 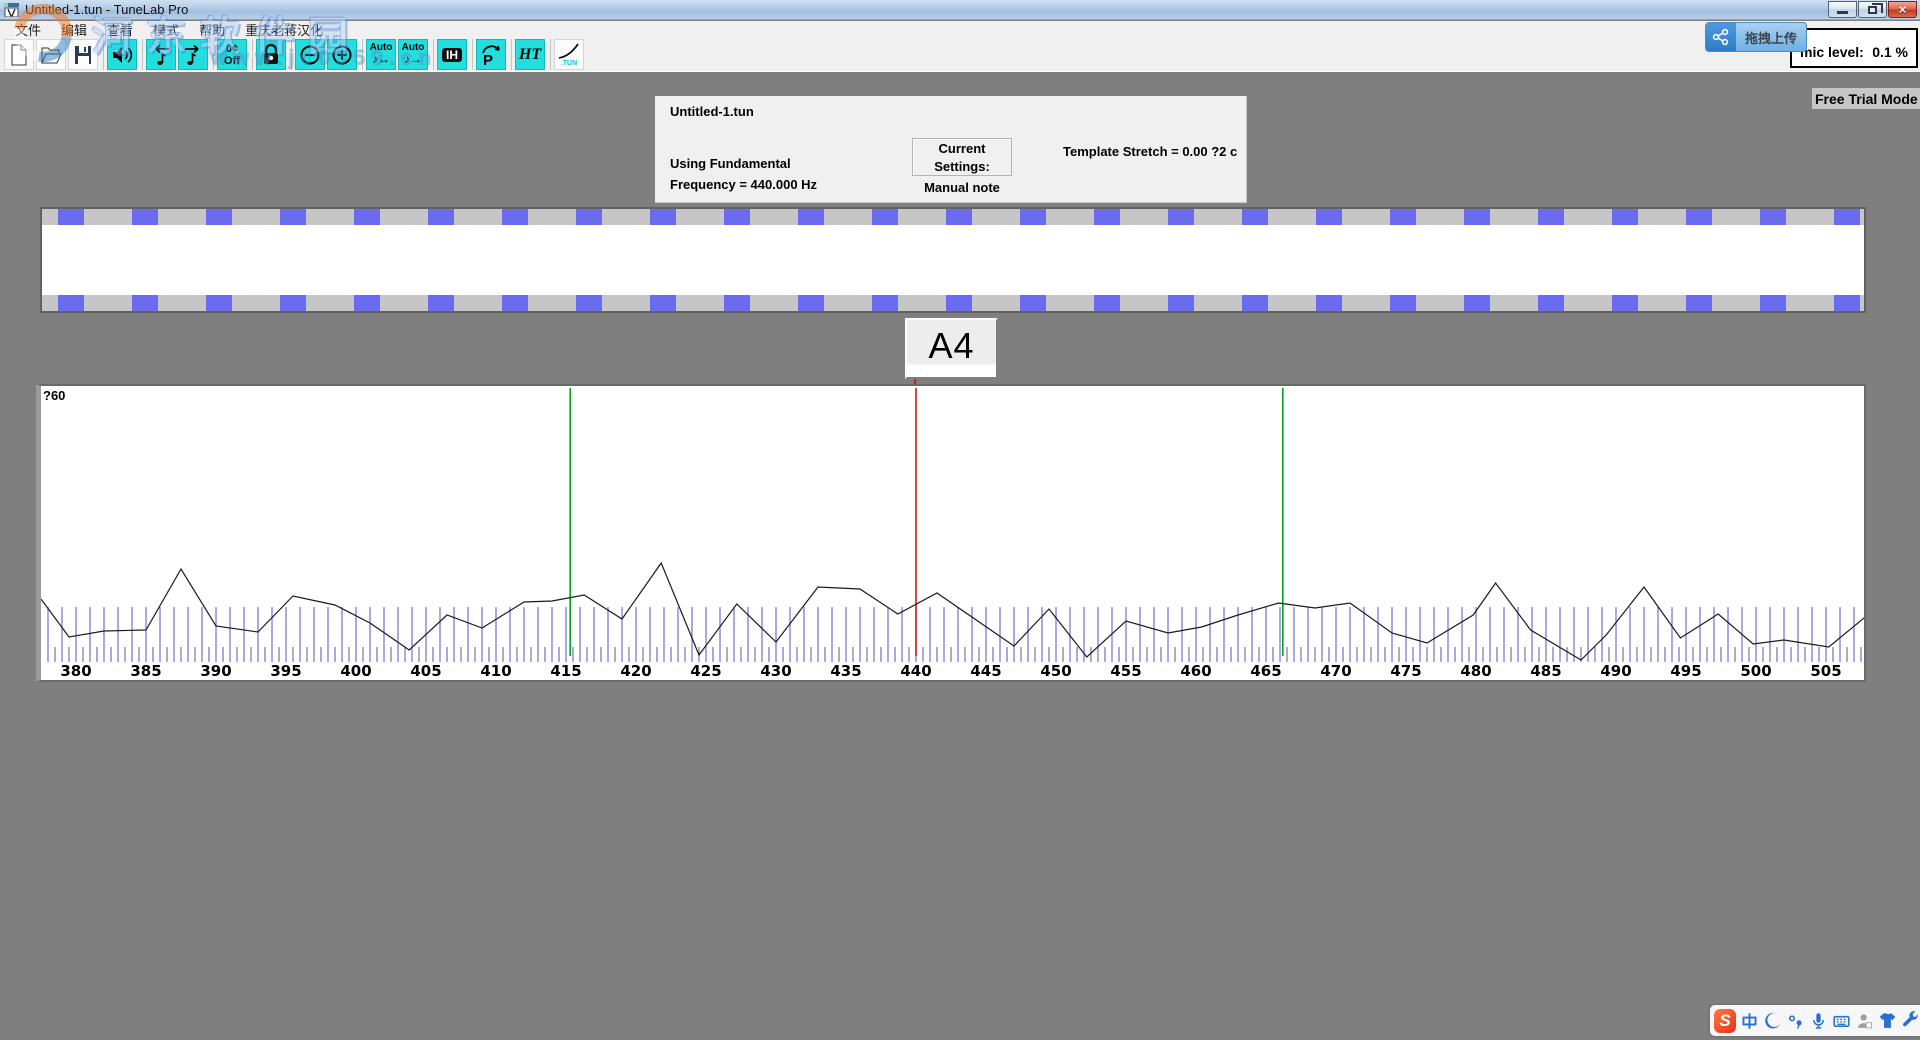 What do you see at coordinates (1725, 1020) in the screenshot?
I see `sogou-logo: S` at bounding box center [1725, 1020].